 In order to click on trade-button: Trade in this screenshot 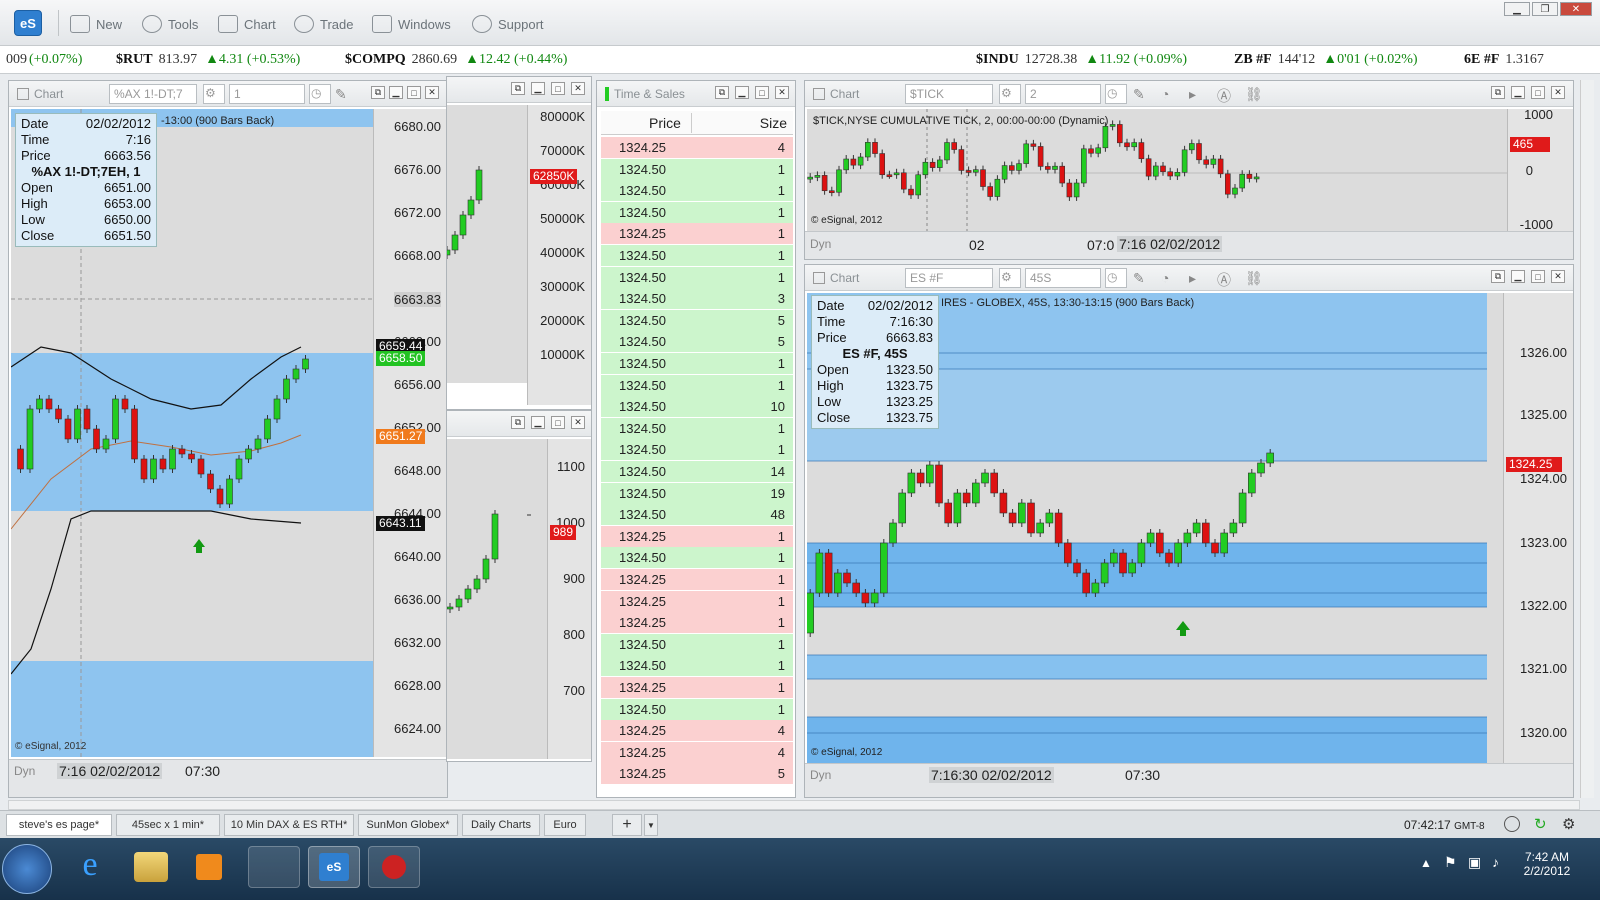, I will do `click(323, 24)`.